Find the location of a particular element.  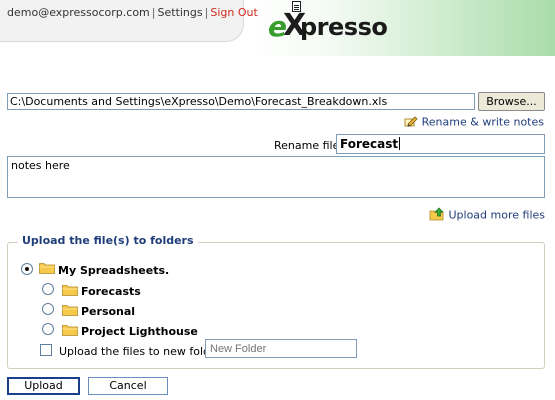

folder-label-project-lighthouse: Project Lighthouse is located at coordinates (139, 331).